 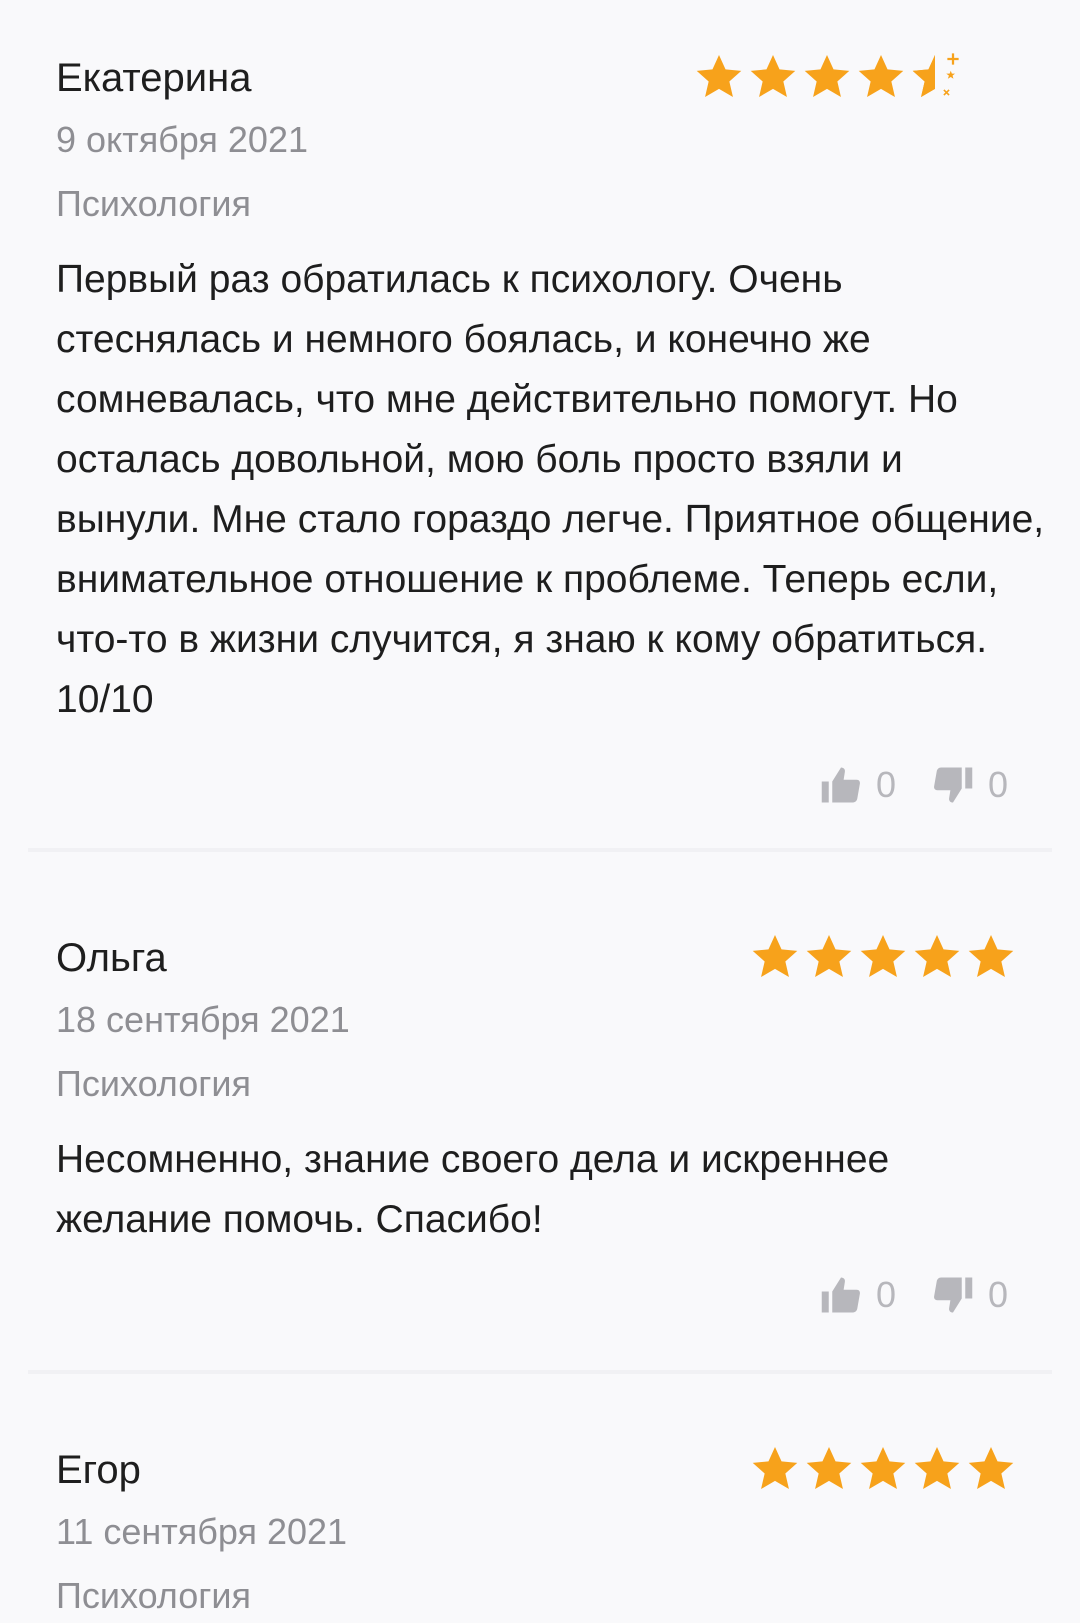 I want to click on review-author: Ольга, so click(x=111, y=958).